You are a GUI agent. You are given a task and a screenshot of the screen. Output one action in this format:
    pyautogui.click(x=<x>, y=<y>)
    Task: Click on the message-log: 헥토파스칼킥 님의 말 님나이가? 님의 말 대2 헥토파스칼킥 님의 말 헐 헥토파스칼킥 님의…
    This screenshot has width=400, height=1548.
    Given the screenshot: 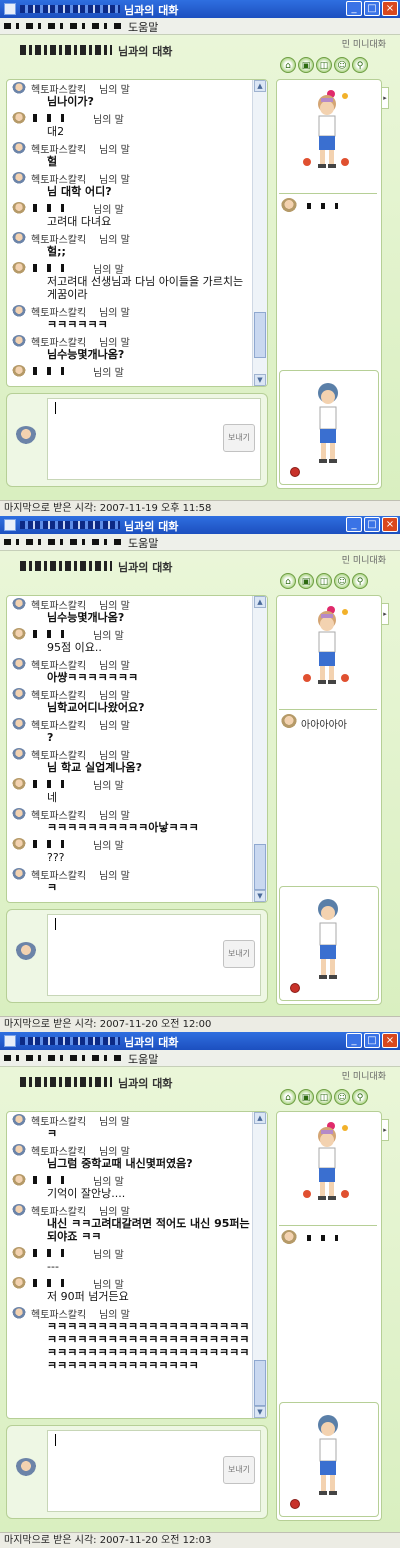 What is the action you would take?
    pyautogui.click(x=137, y=233)
    